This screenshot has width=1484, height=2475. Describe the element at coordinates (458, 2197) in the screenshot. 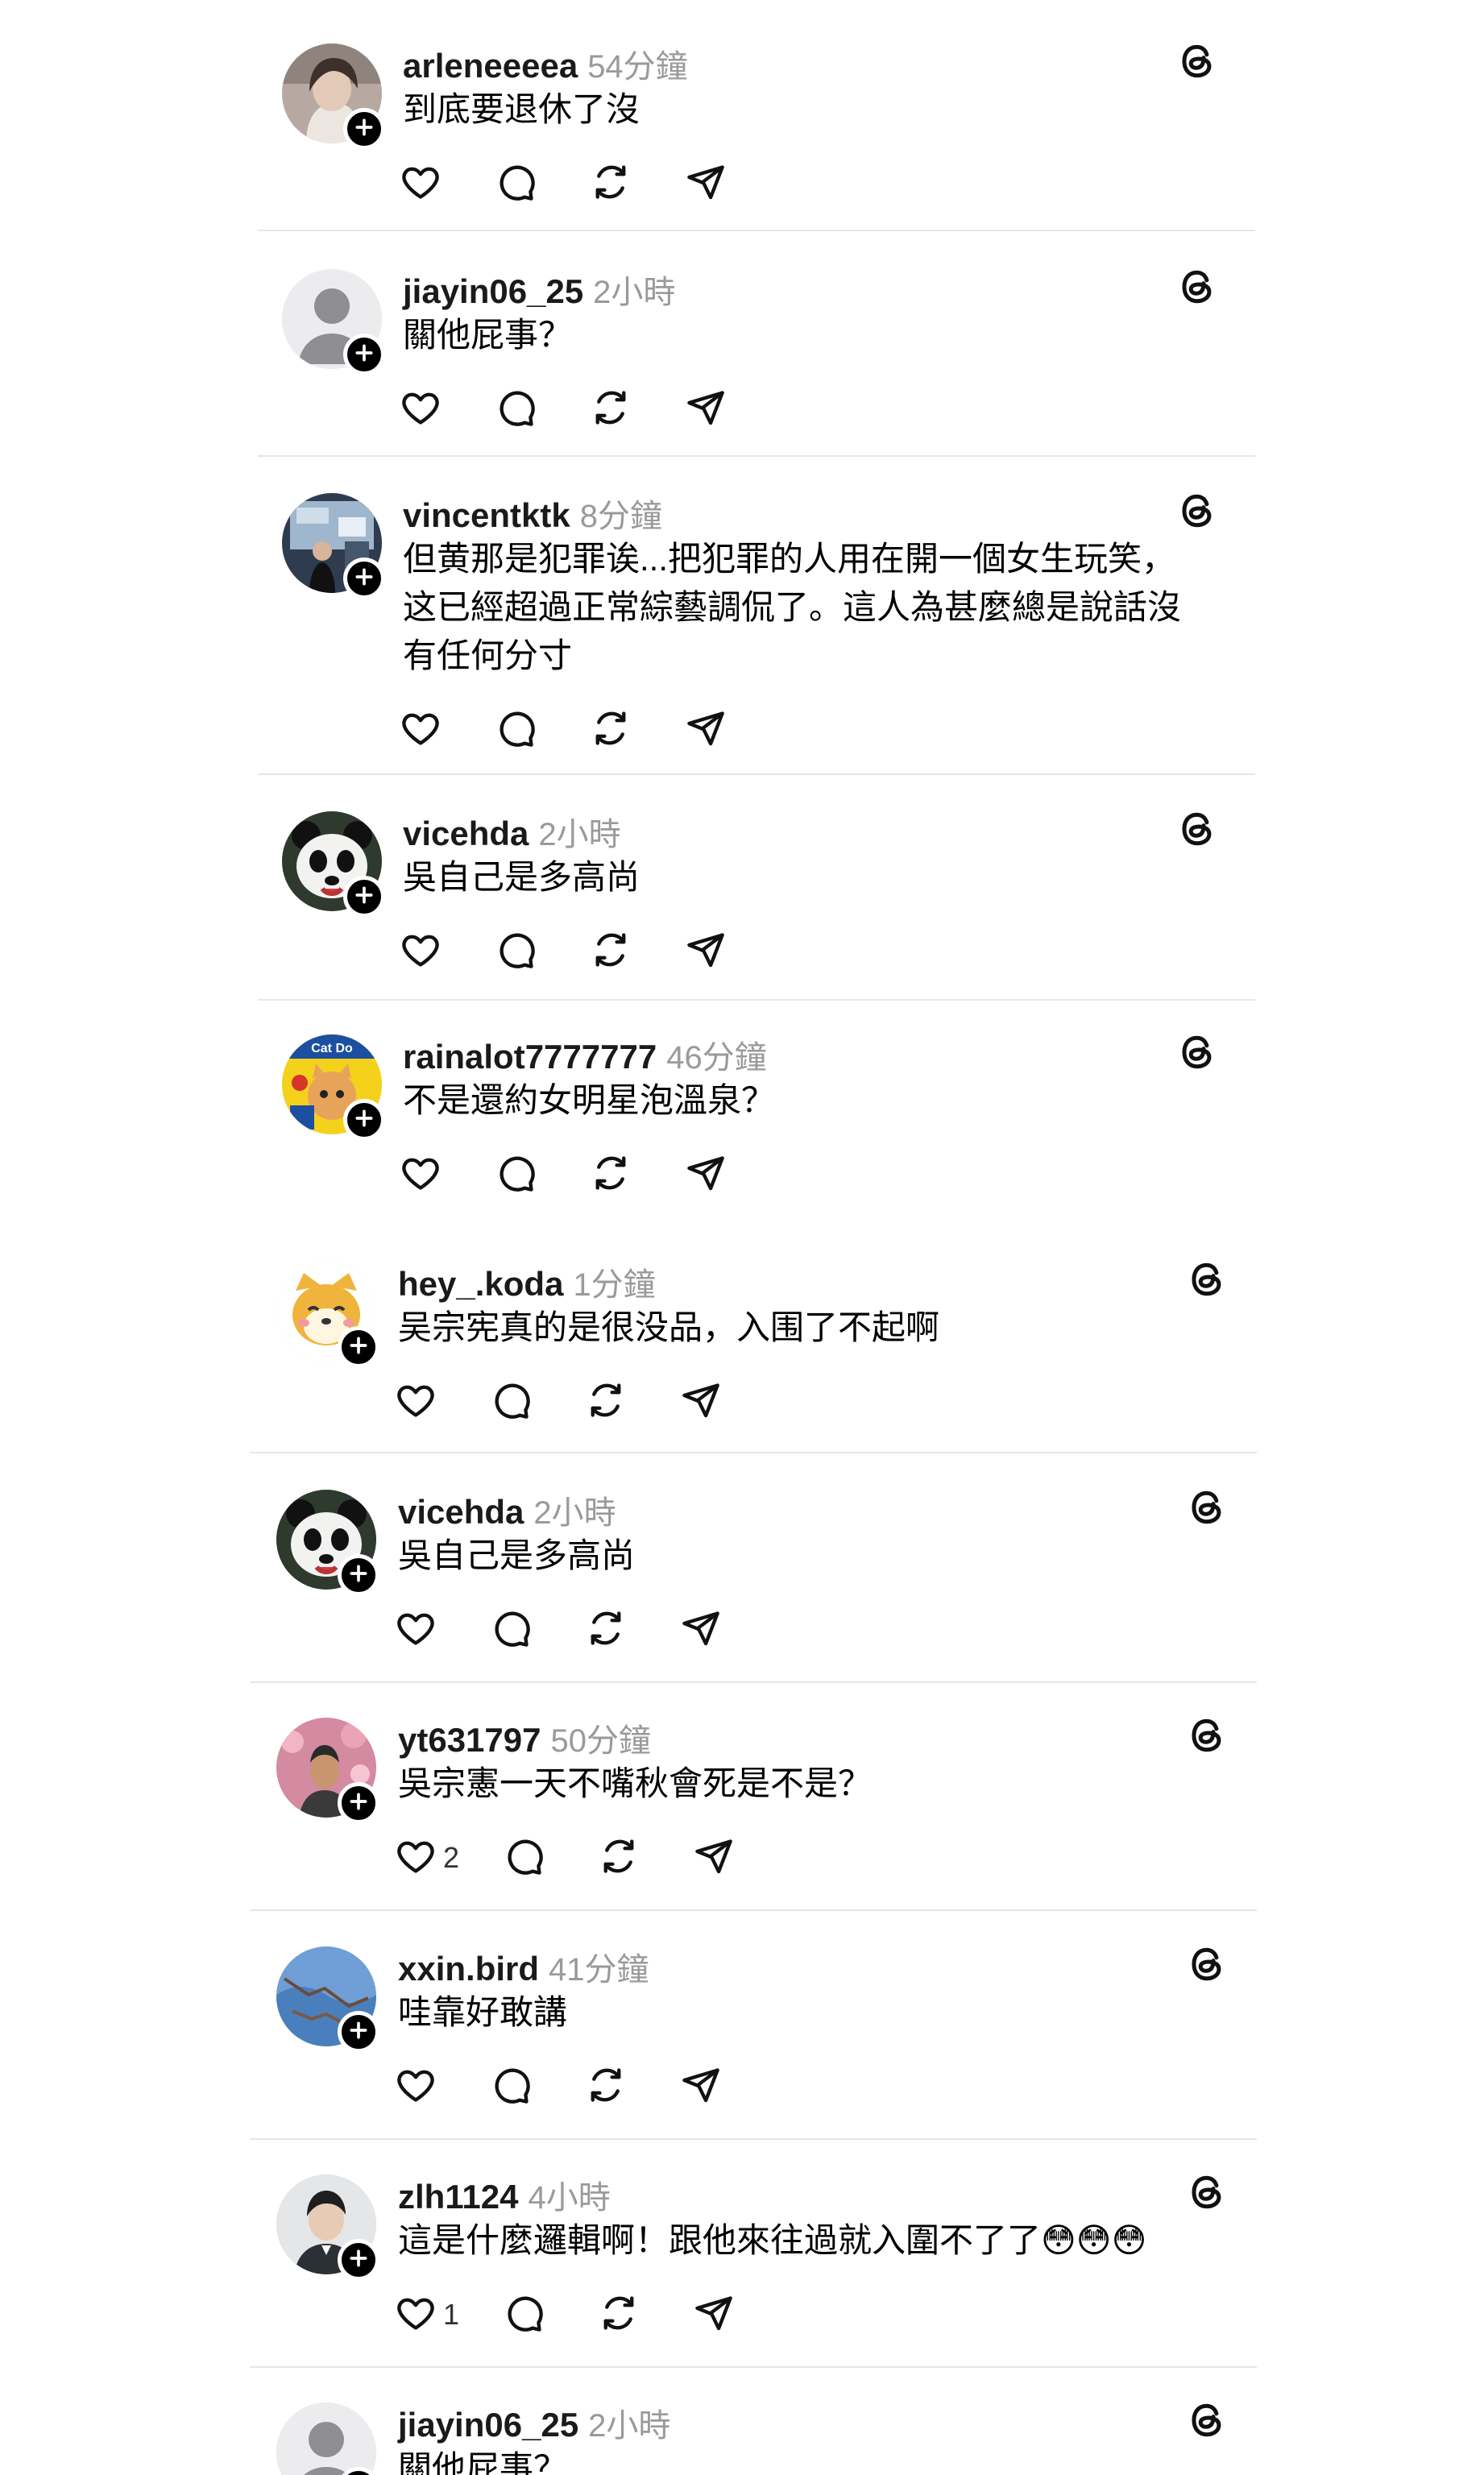

I see `username: zlh1124` at that location.